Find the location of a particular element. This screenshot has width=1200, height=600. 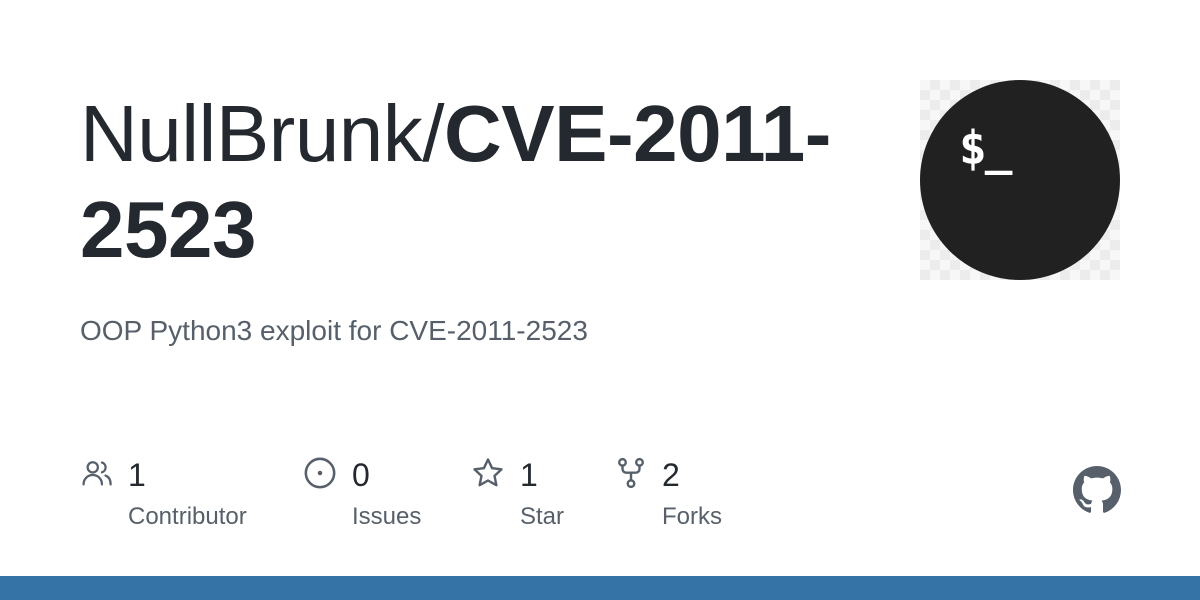

people-icon is located at coordinates (97, 473).